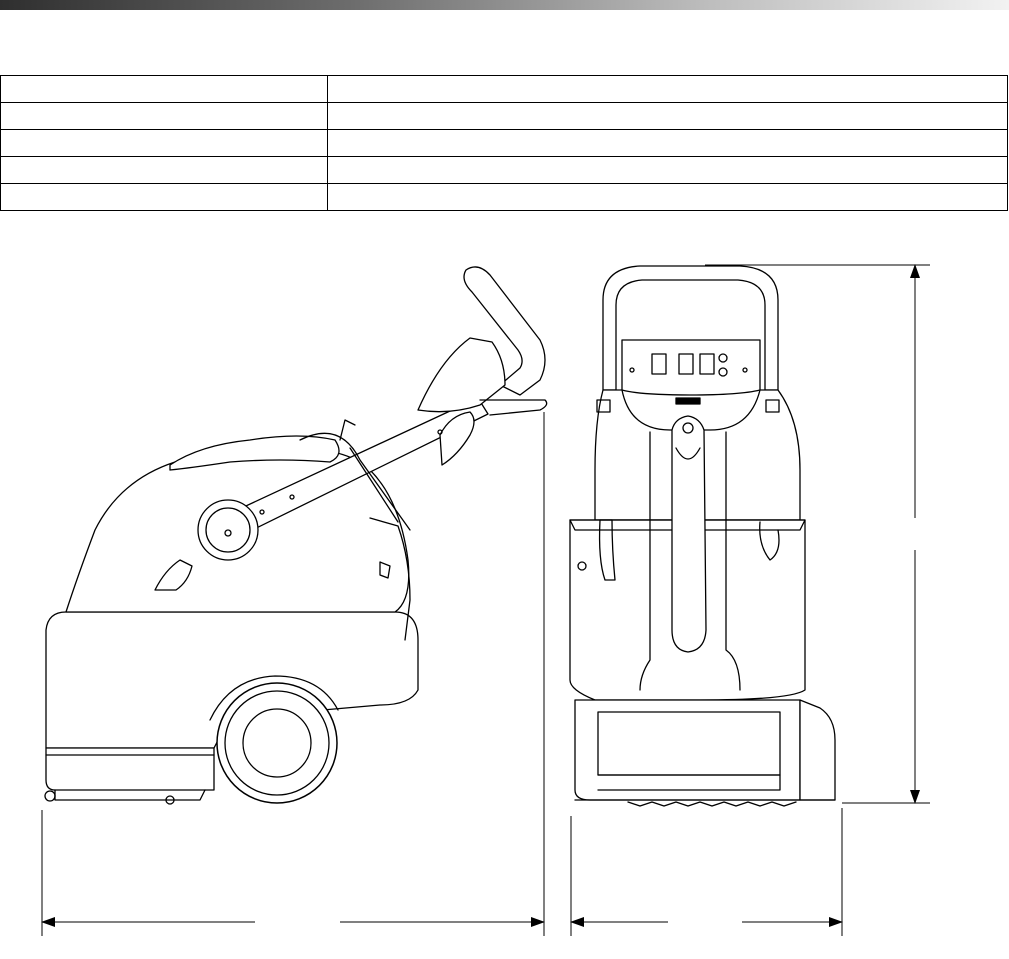 This screenshot has height=959, width=1009. Describe the element at coordinates (347, 430) in the screenshot. I see `side-cord-hook` at that location.